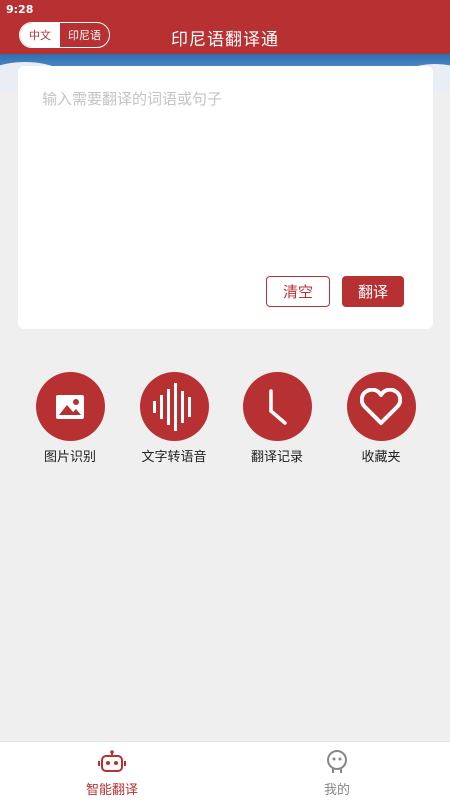  I want to click on translate-button: 翻译, so click(373, 291).